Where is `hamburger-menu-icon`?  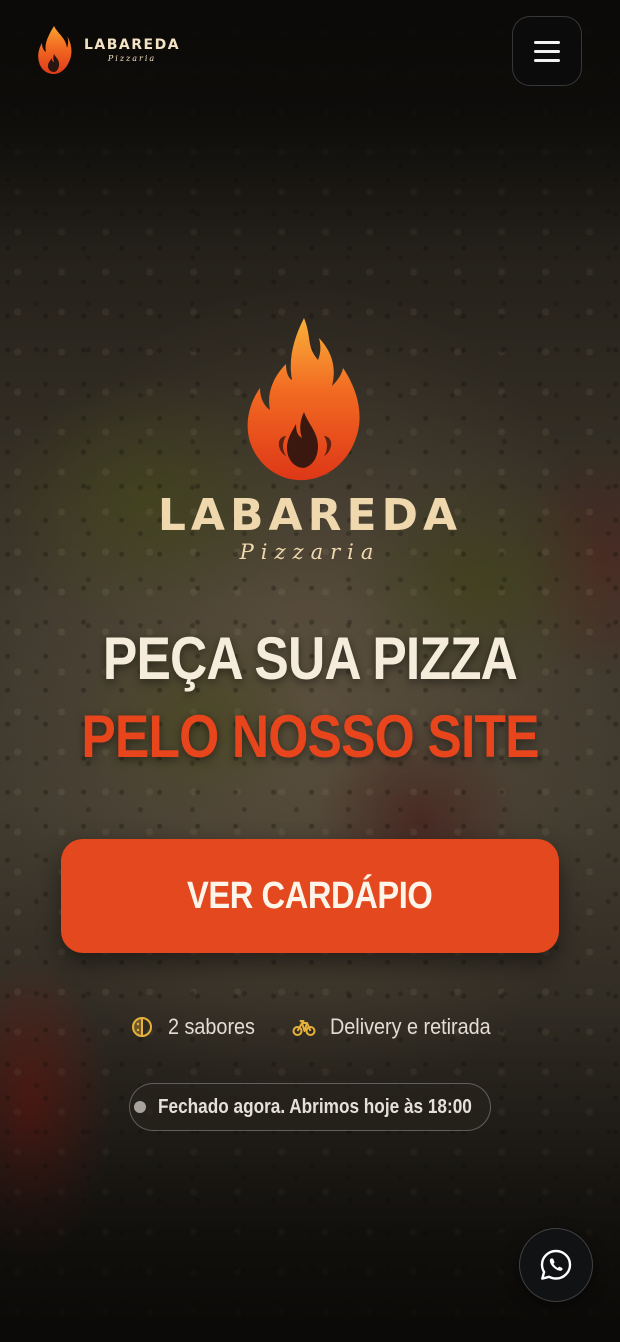 hamburger-menu-icon is located at coordinates (547, 51).